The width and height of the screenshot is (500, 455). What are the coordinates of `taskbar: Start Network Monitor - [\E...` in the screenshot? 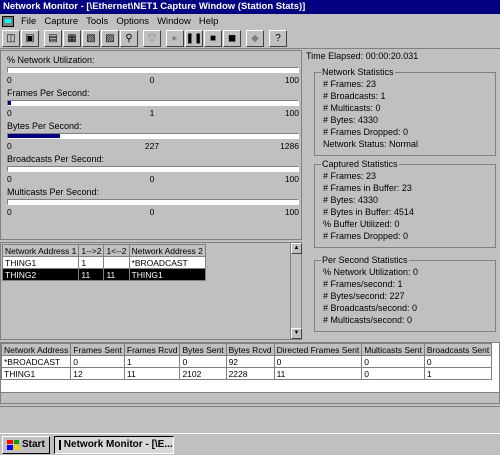 It's located at (250, 444).